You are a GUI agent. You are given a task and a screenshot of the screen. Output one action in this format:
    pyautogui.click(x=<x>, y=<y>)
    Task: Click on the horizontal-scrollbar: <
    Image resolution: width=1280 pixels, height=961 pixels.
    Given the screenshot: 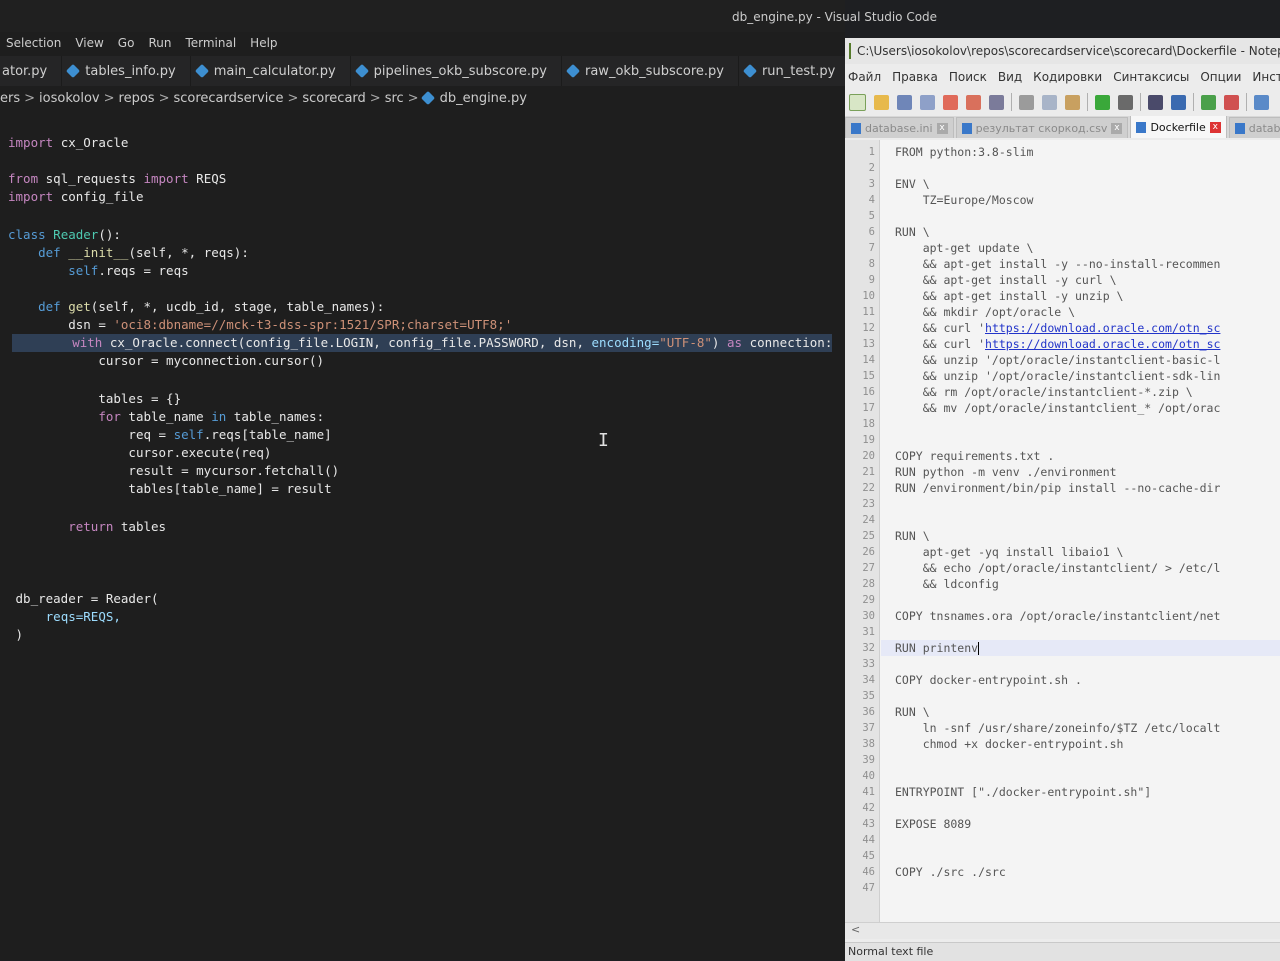 What is the action you would take?
    pyautogui.click(x=1062, y=930)
    